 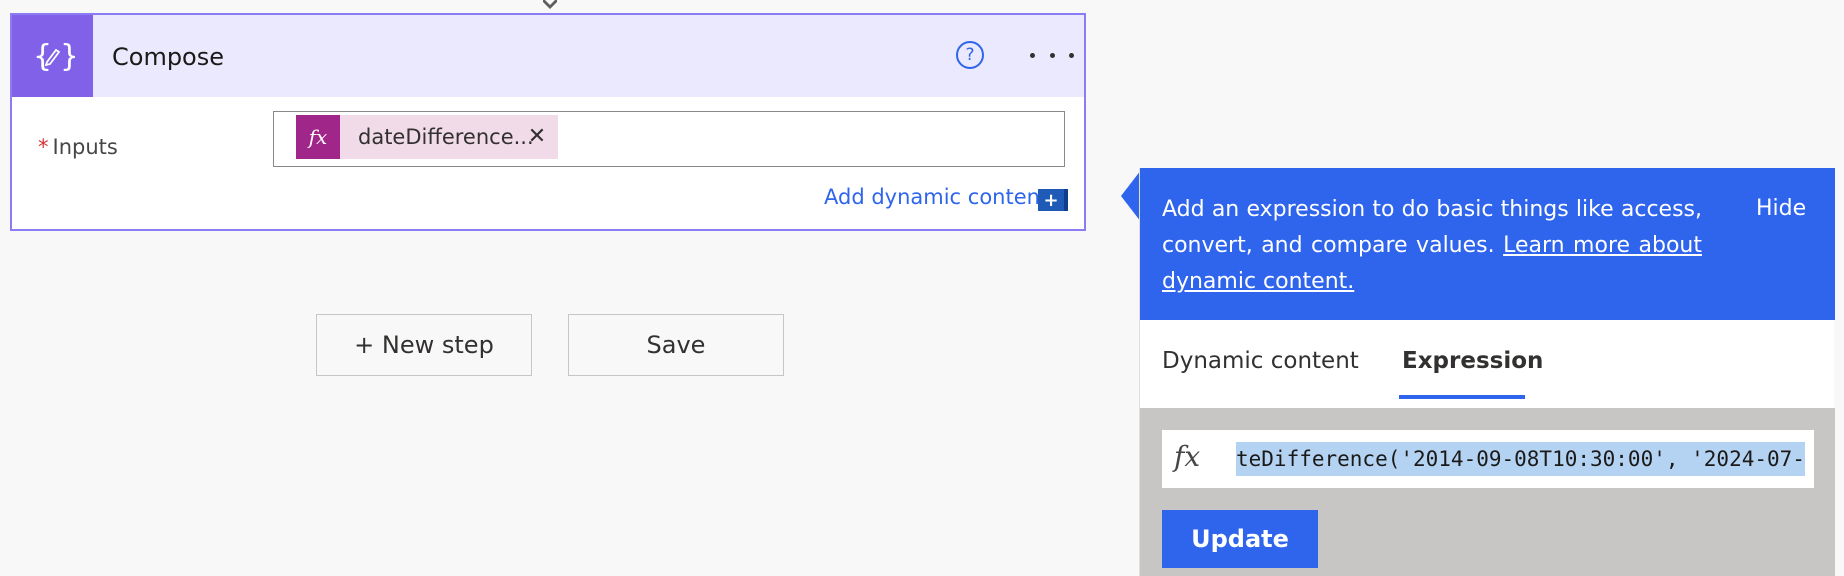 I want to click on compose-icon: { }, so click(x=52, y=56).